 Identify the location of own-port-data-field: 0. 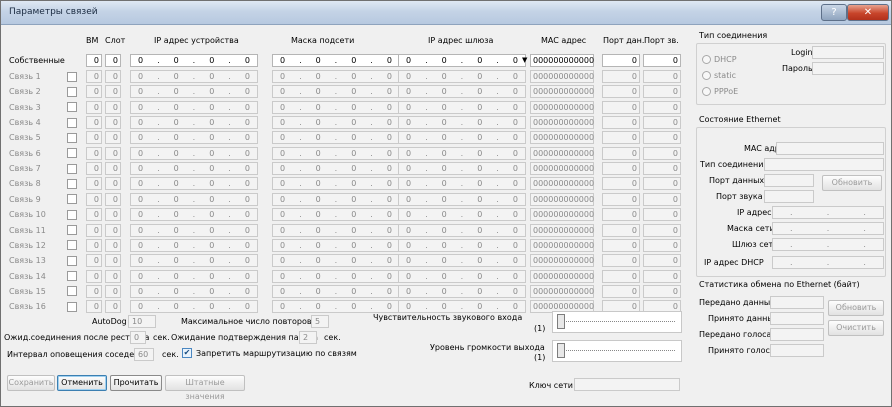
(621, 60).